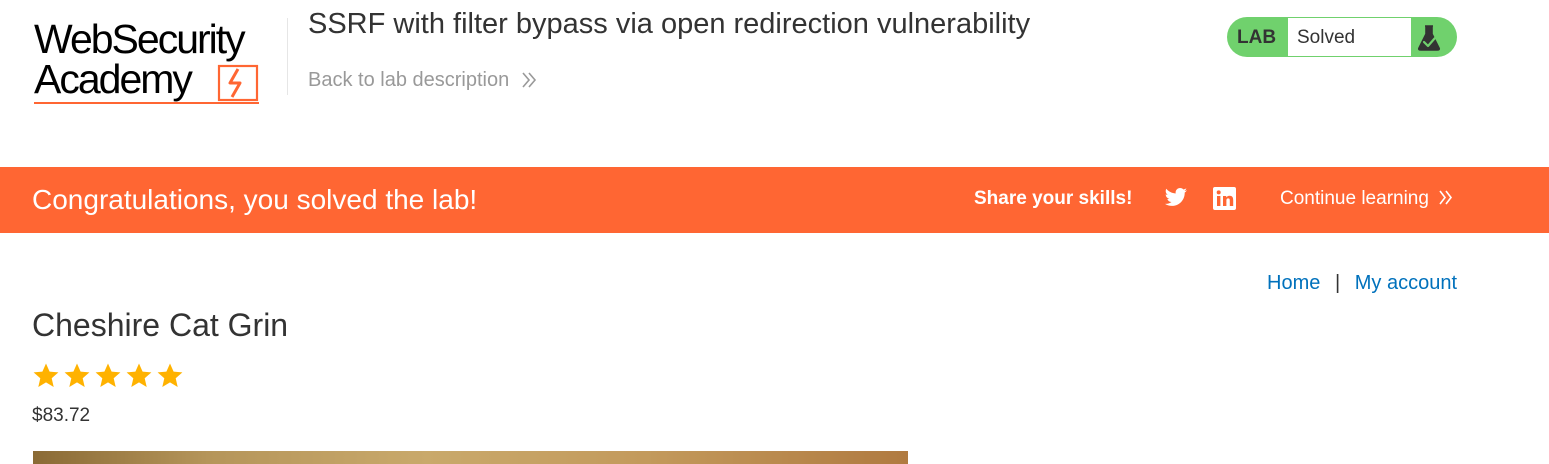 The width and height of the screenshot is (1549, 464). I want to click on twitter-share-link, so click(1176, 200).